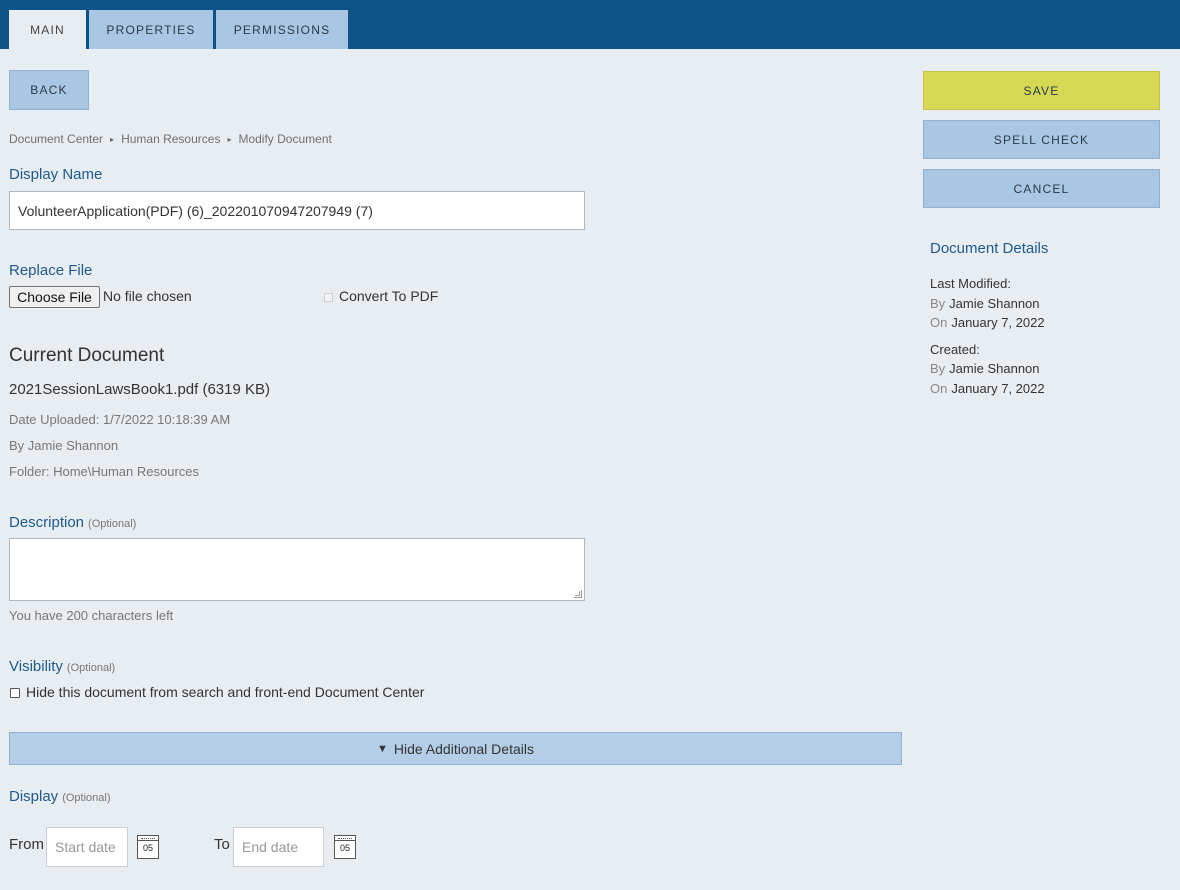 This screenshot has height=890, width=1180. What do you see at coordinates (382, 748) in the screenshot?
I see `triangle-down-icon: ▼` at bounding box center [382, 748].